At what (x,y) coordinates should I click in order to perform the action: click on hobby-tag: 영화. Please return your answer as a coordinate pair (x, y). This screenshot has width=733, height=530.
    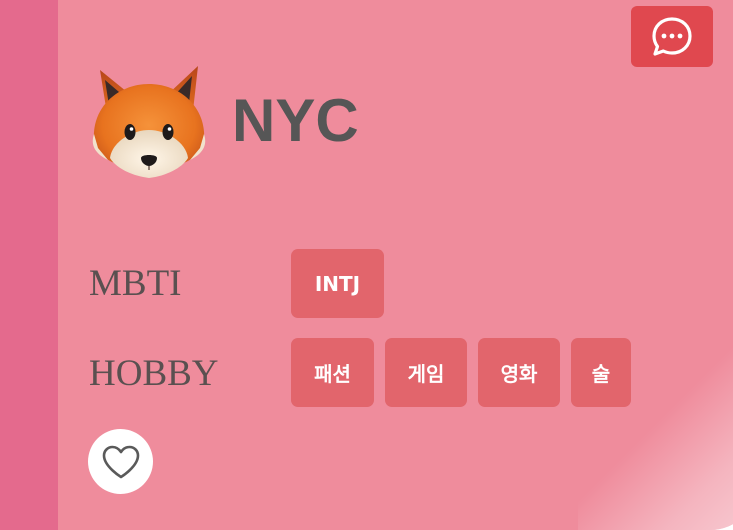
    Looking at the image, I should click on (519, 372).